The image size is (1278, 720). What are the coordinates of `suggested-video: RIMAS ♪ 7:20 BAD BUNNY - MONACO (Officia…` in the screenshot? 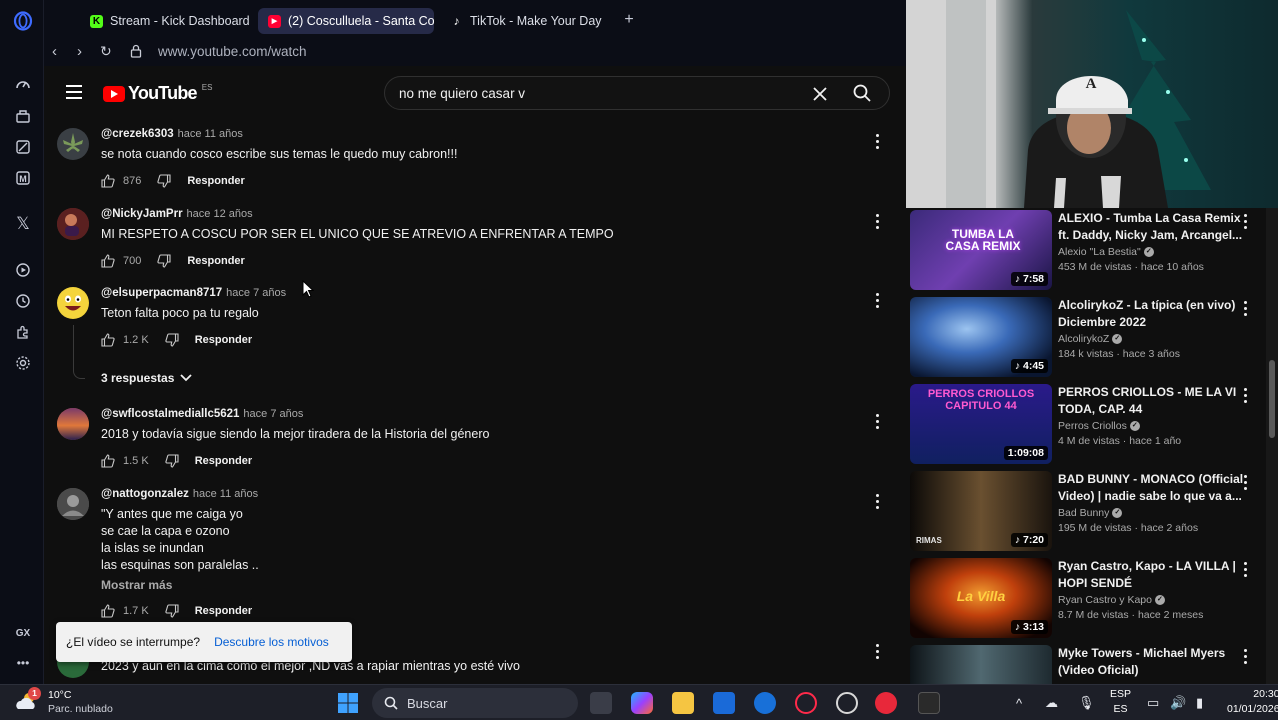 It's located at (1091, 510).